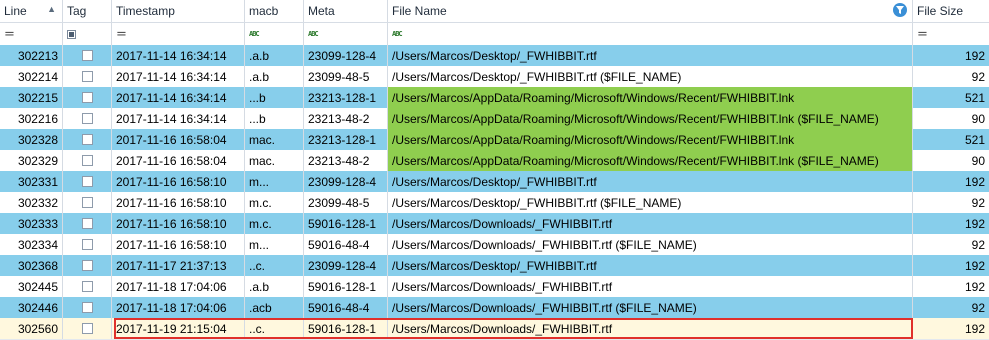 The image size is (989, 340). What do you see at coordinates (346, 34) in the screenshot?
I see `filter-meta: ABC` at bounding box center [346, 34].